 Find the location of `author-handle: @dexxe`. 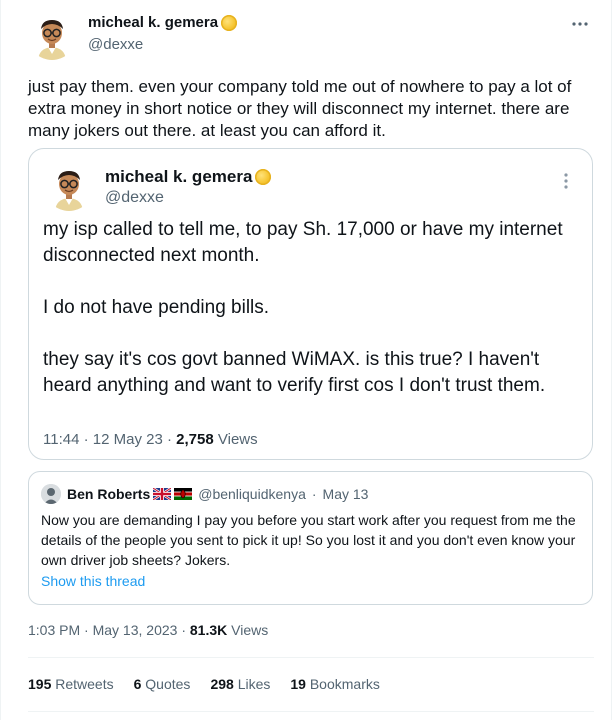

author-handle: @dexxe is located at coordinates (115, 44).